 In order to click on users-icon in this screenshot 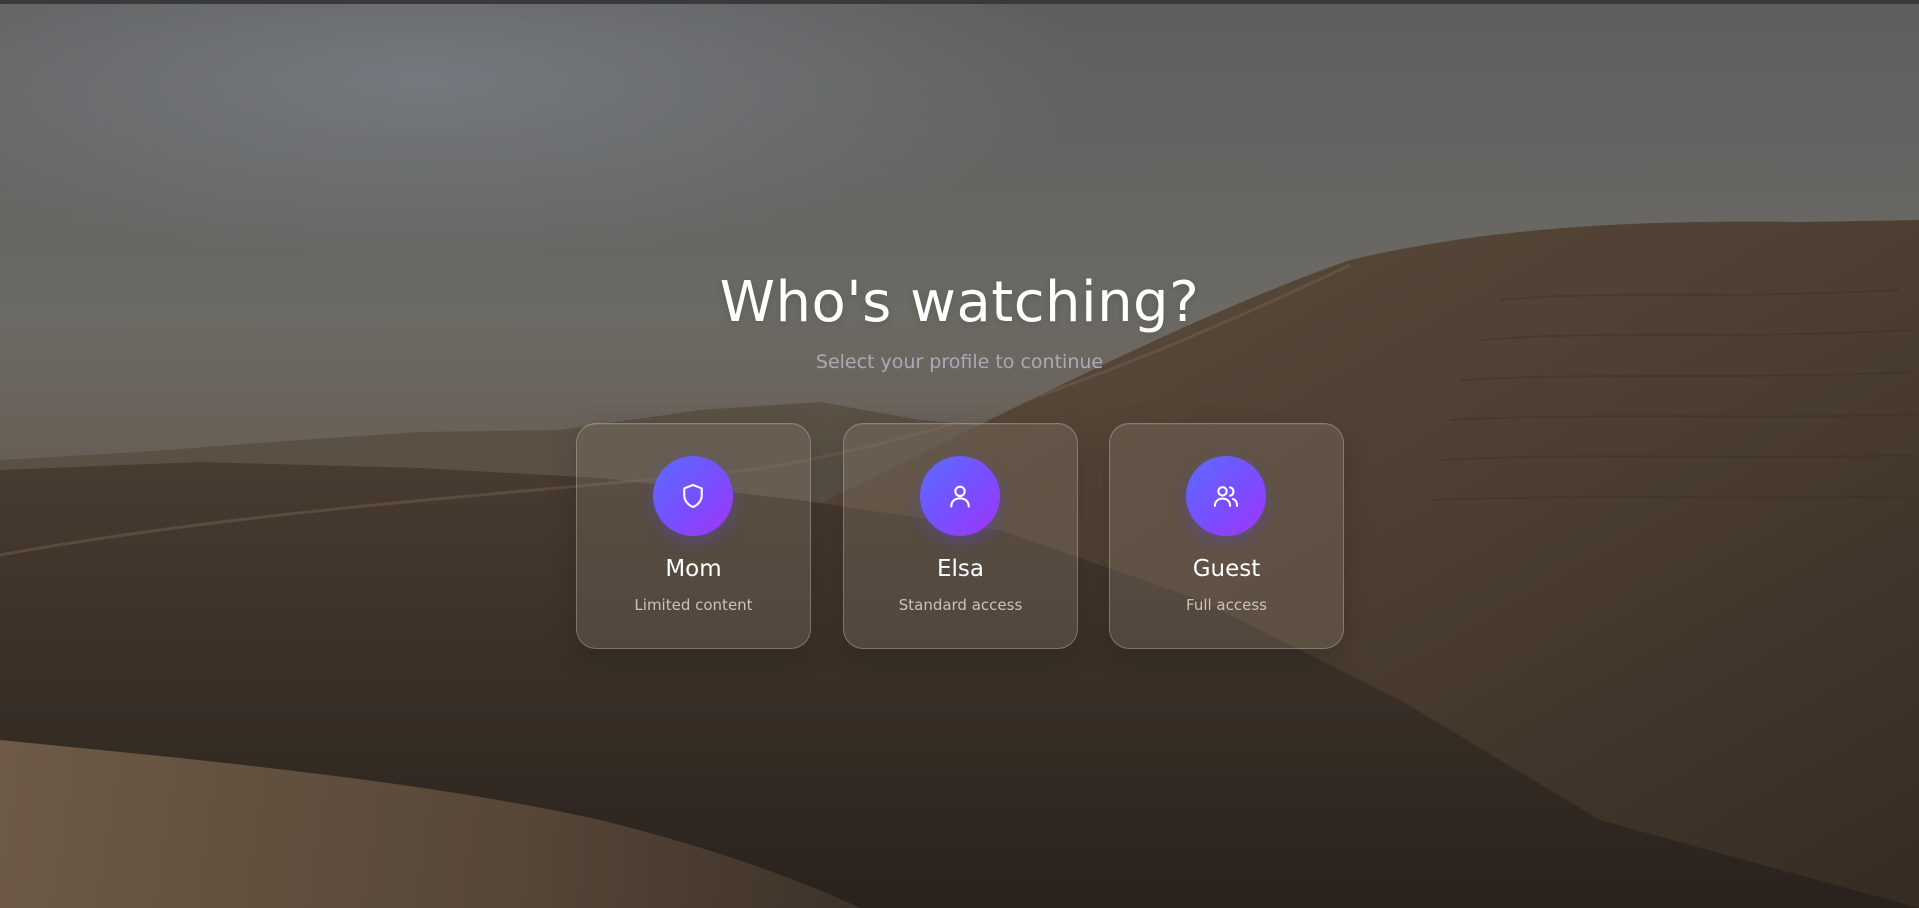, I will do `click(1226, 496)`.